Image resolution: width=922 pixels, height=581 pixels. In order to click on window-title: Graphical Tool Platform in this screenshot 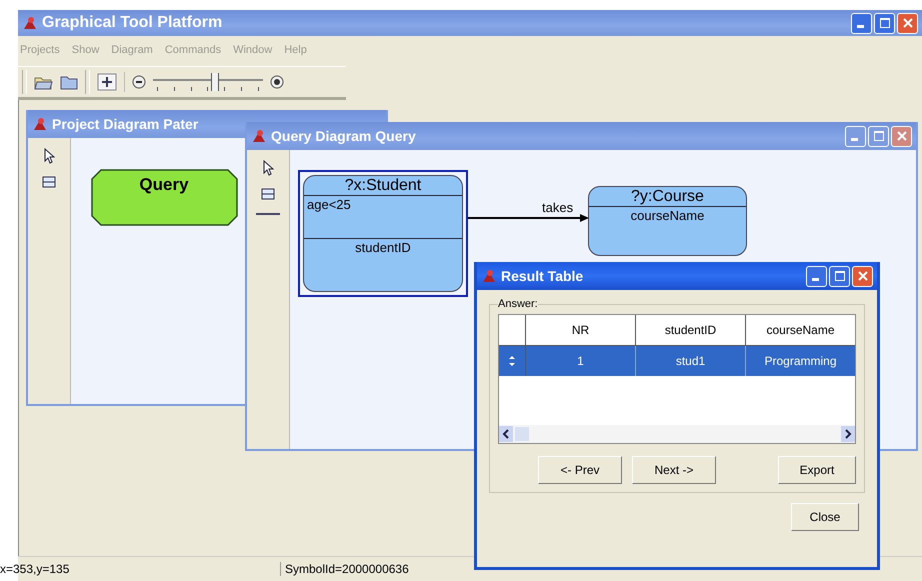, I will do `click(132, 23)`.